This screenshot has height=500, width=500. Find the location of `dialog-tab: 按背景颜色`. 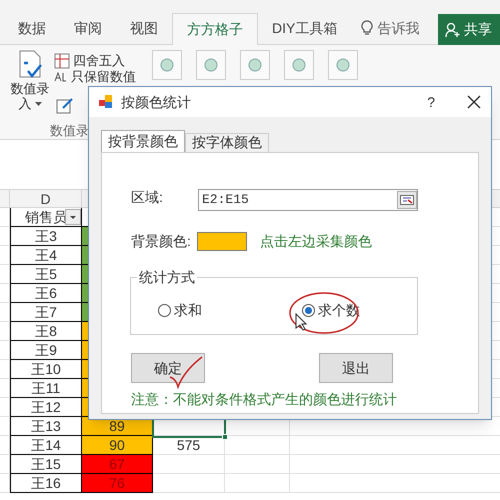

dialog-tab: 按背景颜色 is located at coordinates (143, 141).